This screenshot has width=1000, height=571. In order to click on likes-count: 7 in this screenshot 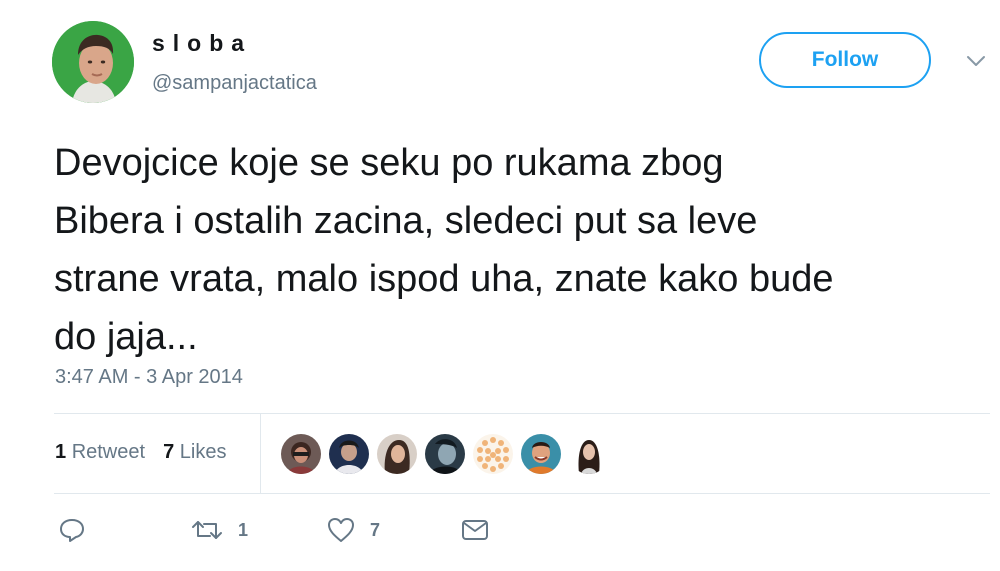, I will do `click(169, 452)`.